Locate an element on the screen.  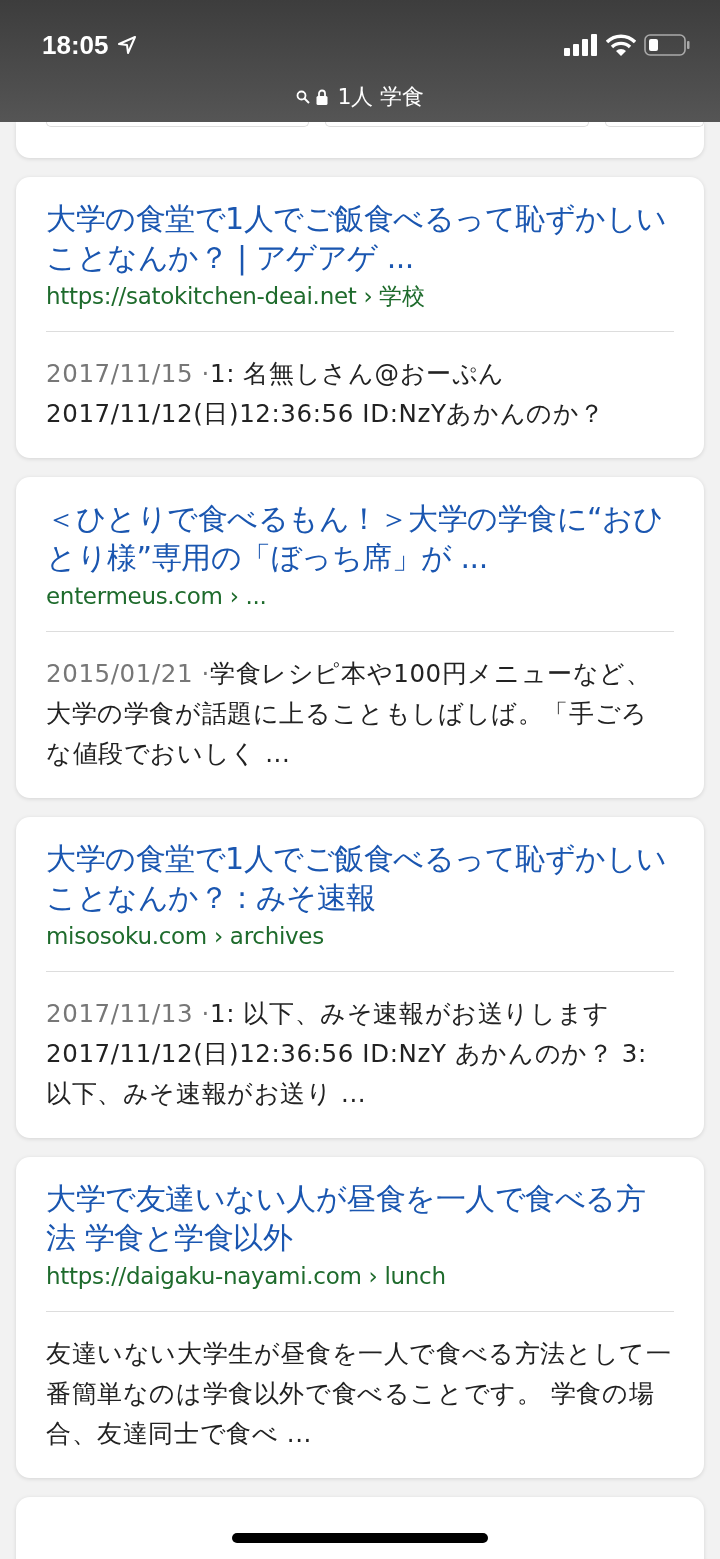
result-title: 大学で友達いない人が昼食を一人で食べる方法 学食と学食以外 is located at coordinates (360, 1218).